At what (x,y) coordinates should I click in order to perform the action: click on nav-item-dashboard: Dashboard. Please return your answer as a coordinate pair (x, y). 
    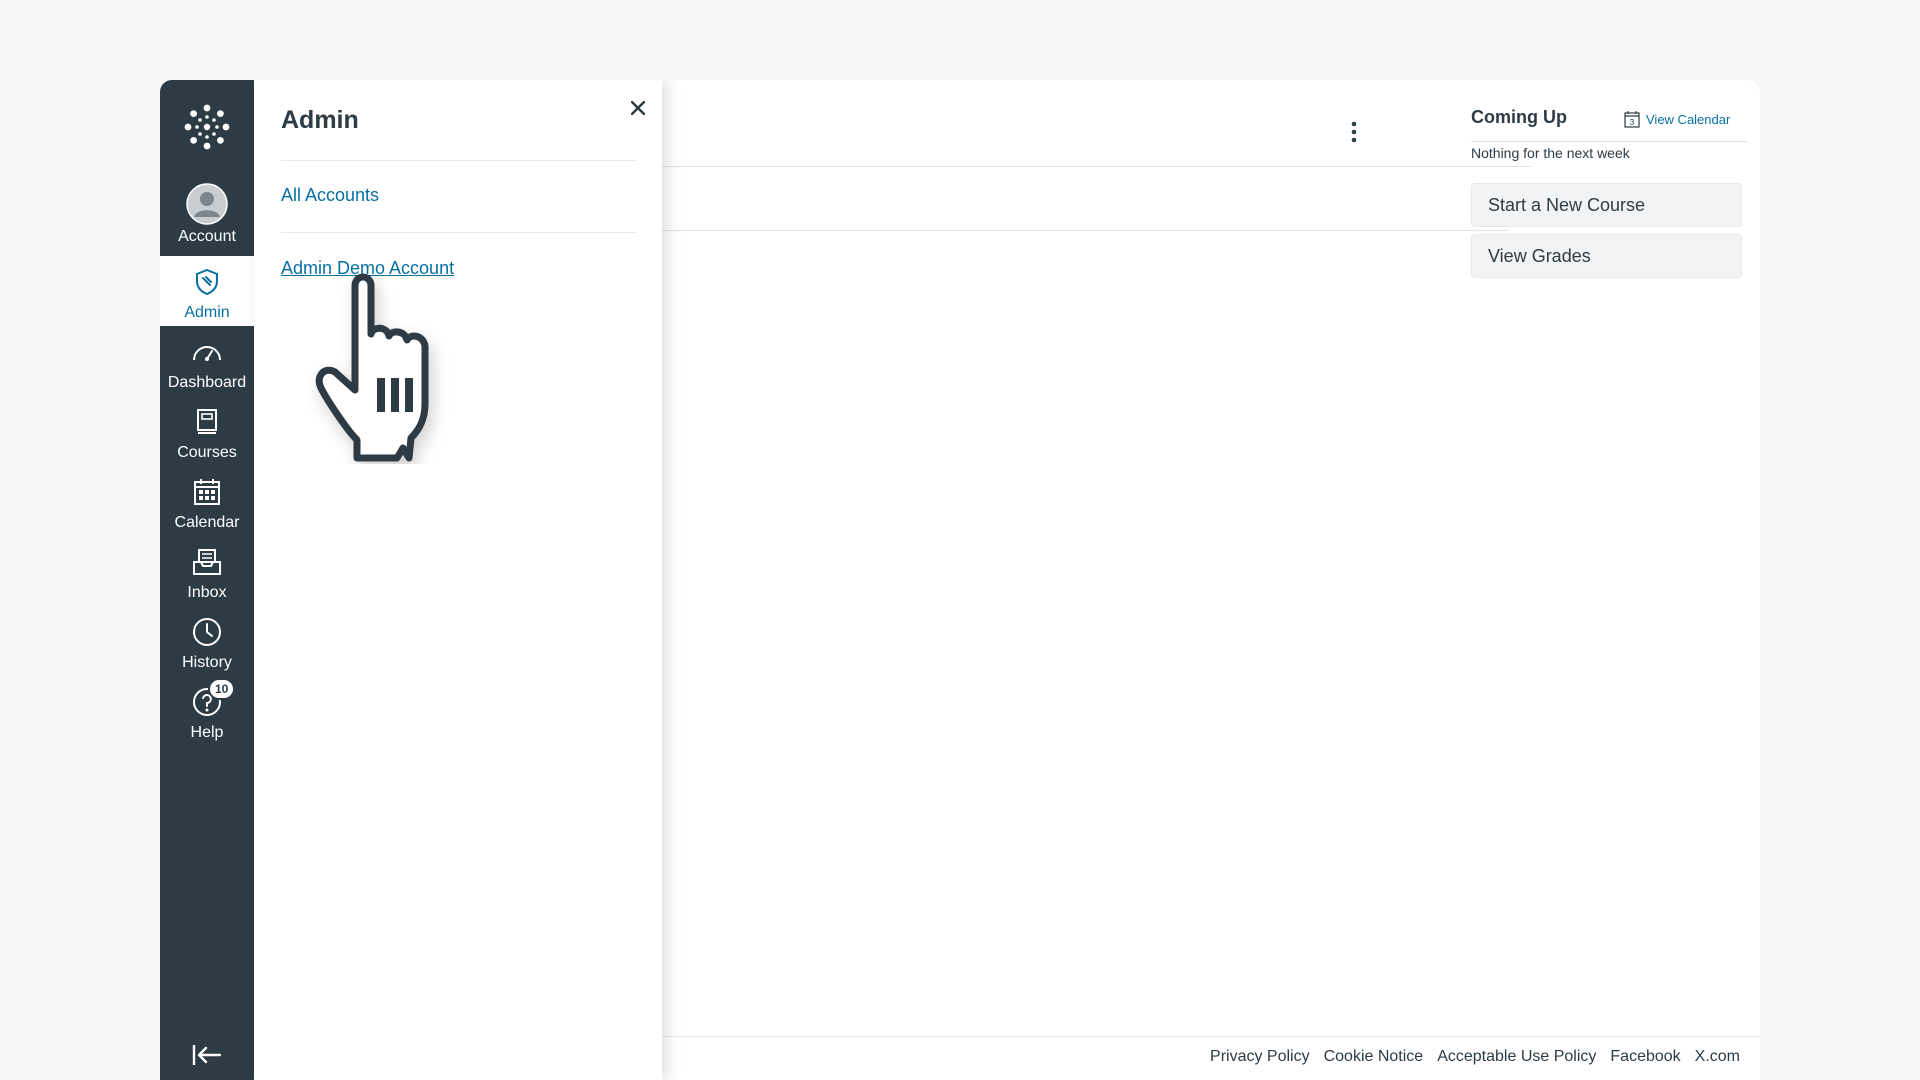
    Looking at the image, I should click on (207, 361).